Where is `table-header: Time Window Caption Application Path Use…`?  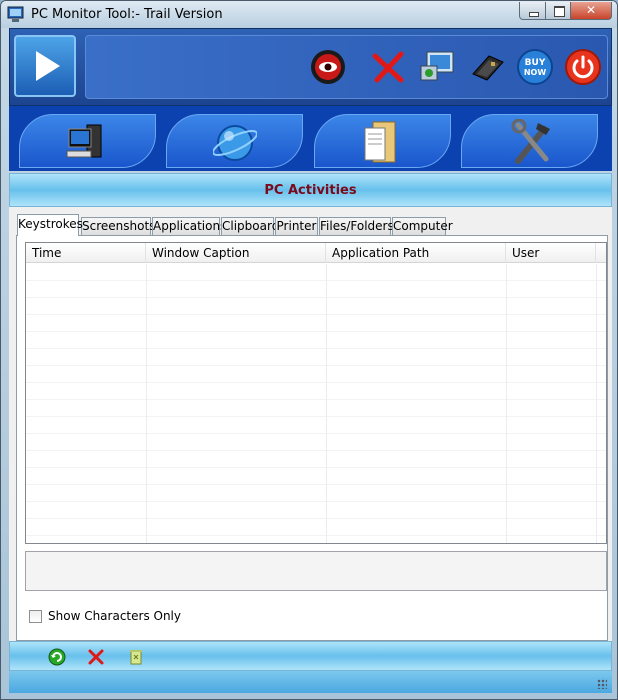
table-header: Time Window Caption Application Path Use… is located at coordinates (316, 253).